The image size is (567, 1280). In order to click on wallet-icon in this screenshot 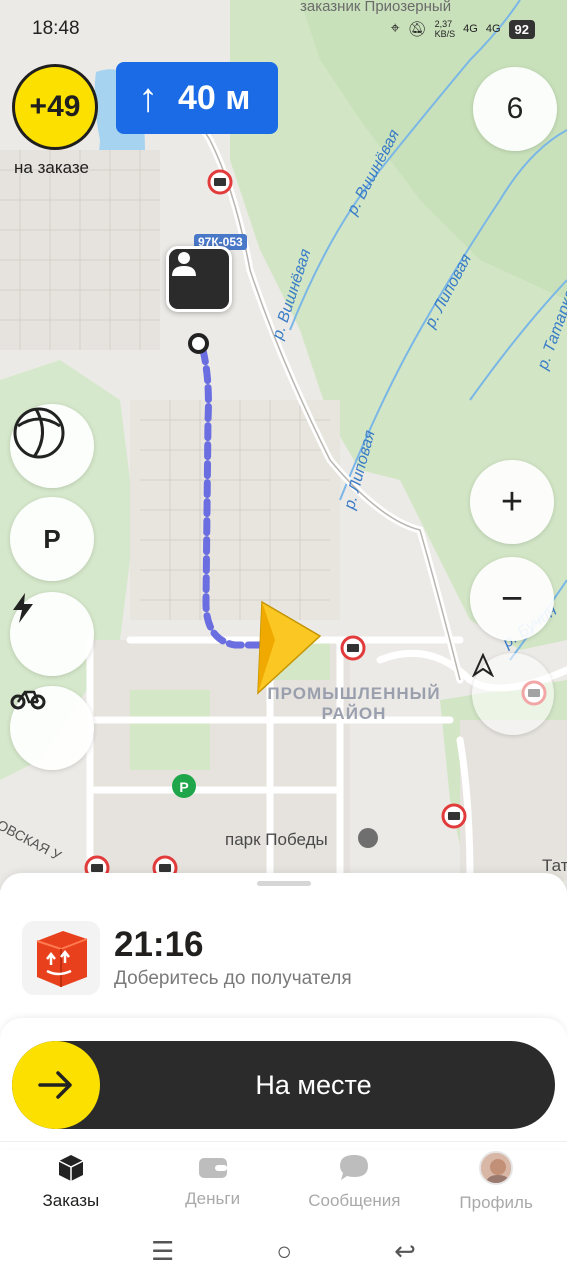, I will do `click(212, 1167)`.